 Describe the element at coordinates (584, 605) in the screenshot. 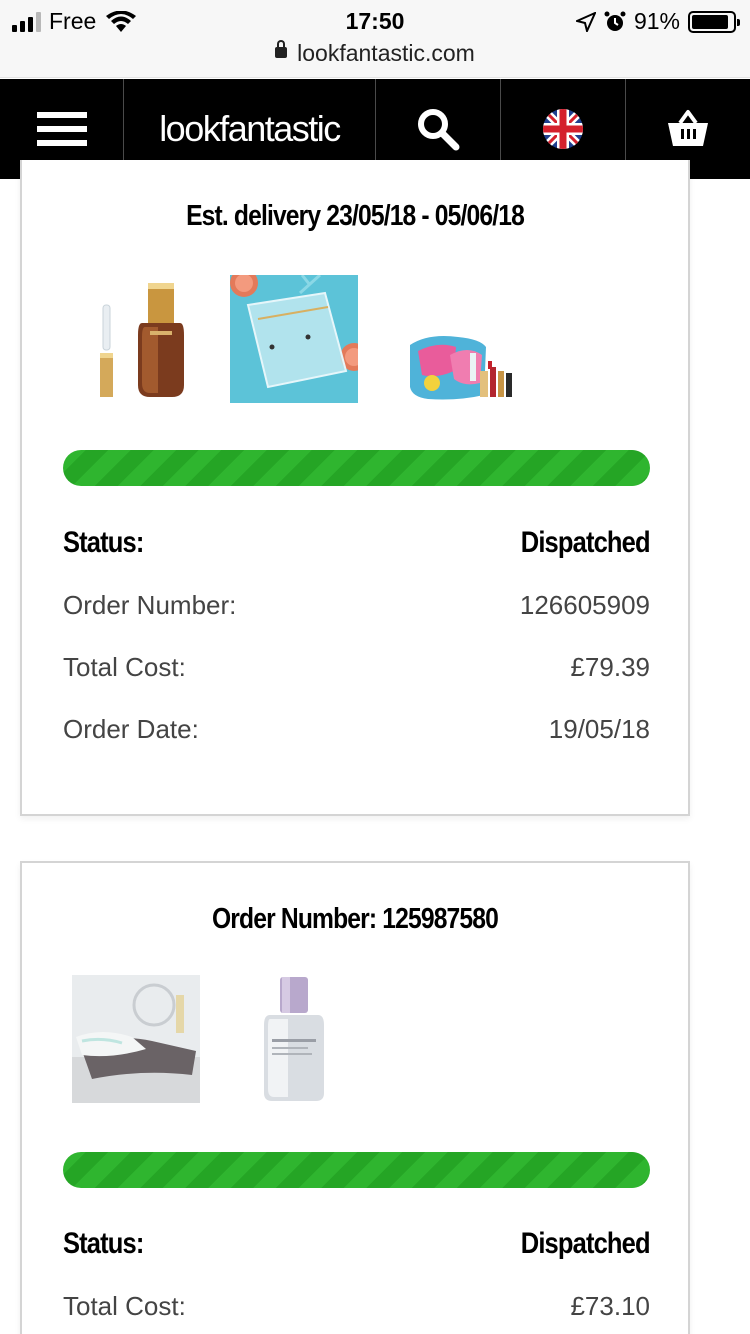

I see `row-value: 126605909` at that location.